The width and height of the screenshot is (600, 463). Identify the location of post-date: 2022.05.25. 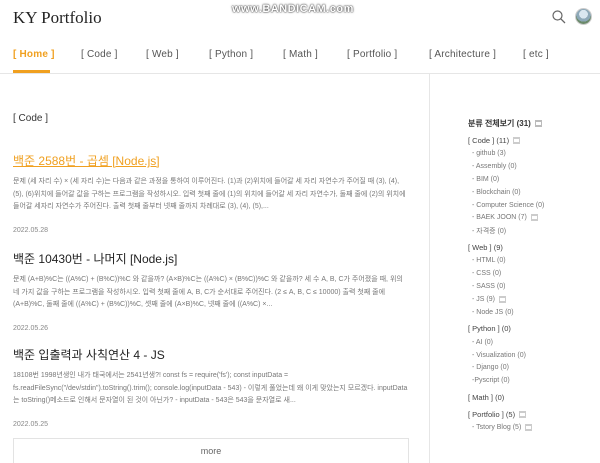
(31, 424).